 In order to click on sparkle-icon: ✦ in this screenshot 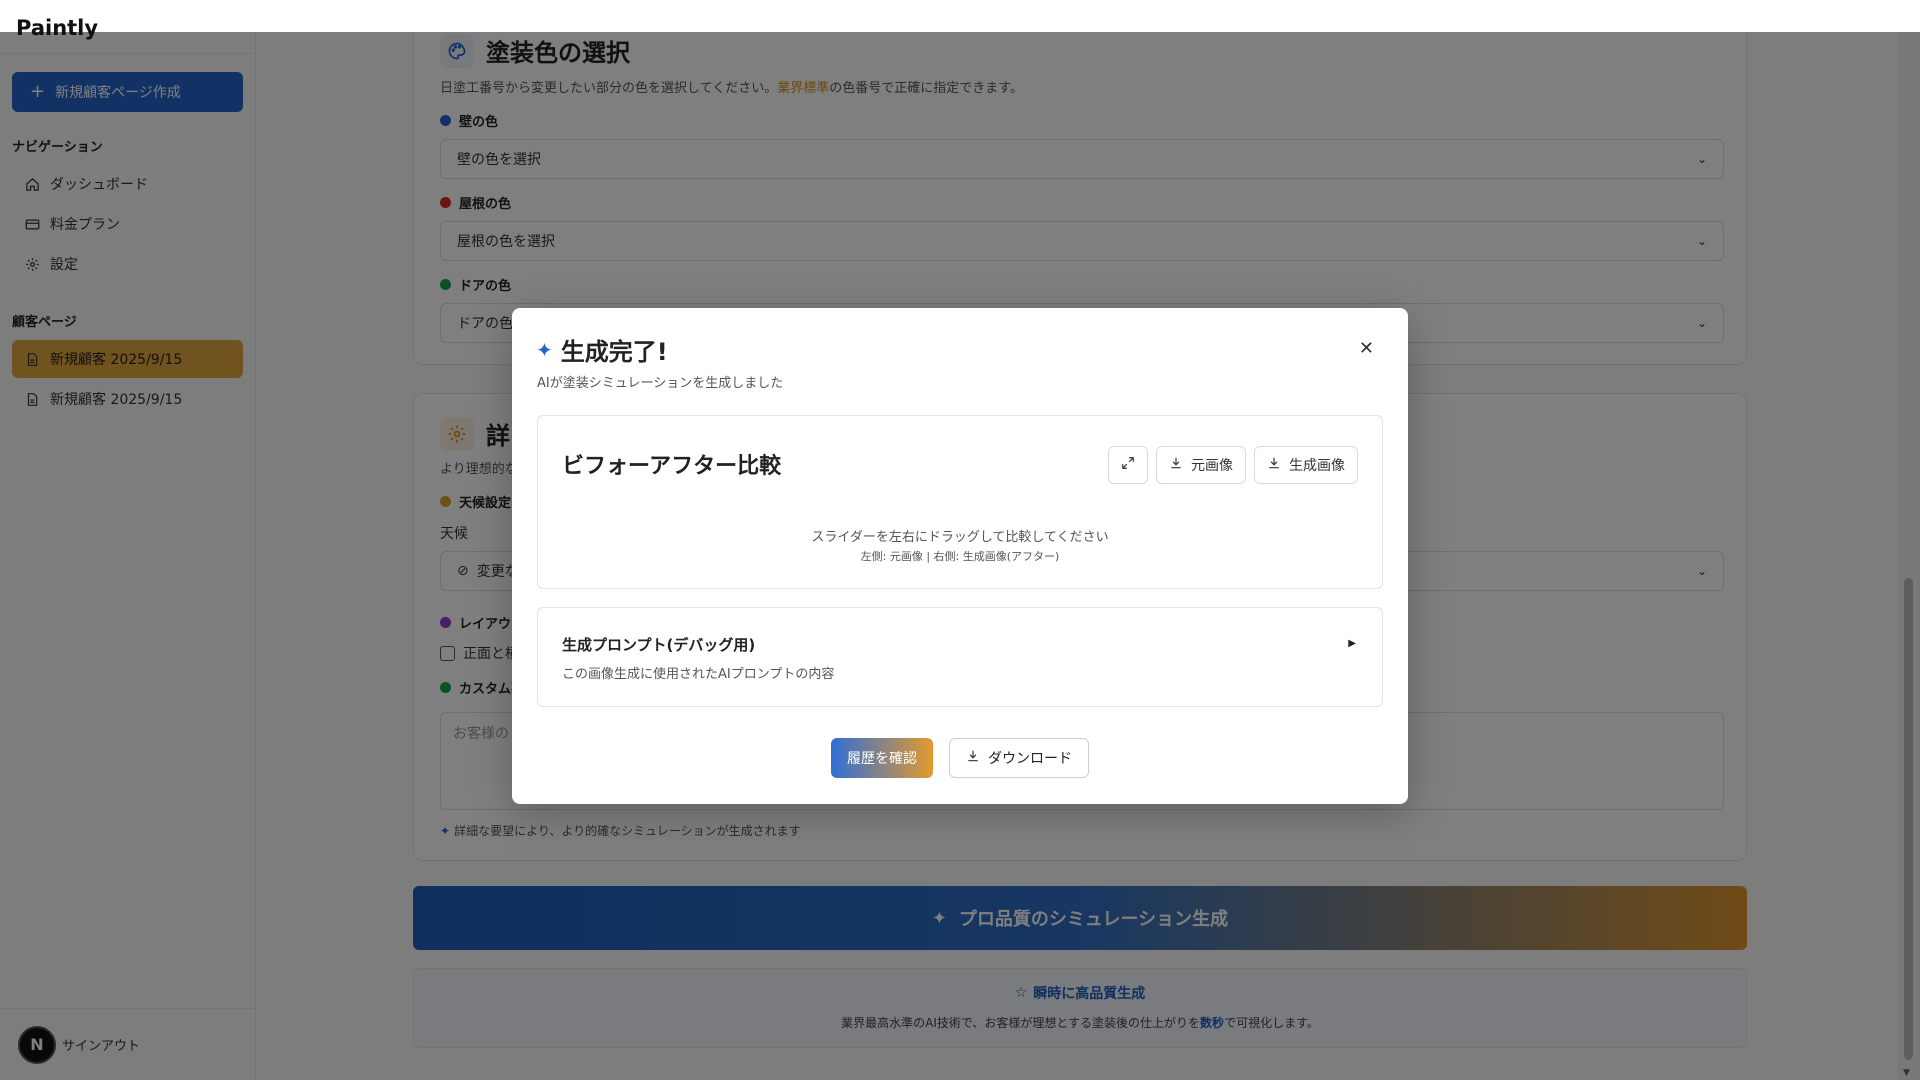, I will do `click(544, 349)`.